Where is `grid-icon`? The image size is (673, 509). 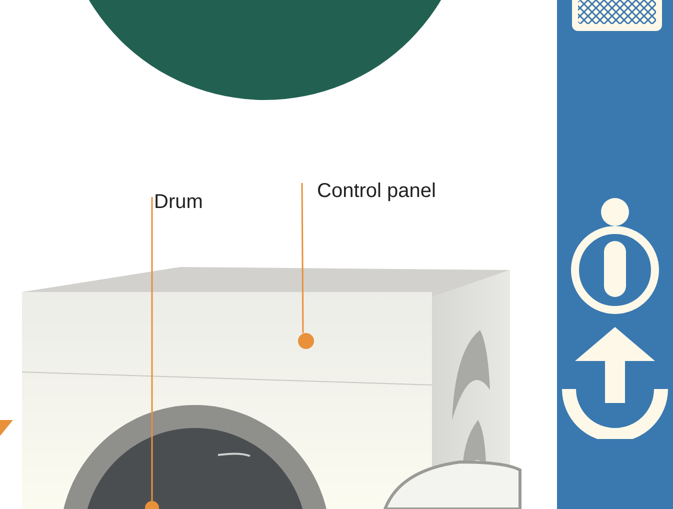 grid-icon is located at coordinates (617, 15).